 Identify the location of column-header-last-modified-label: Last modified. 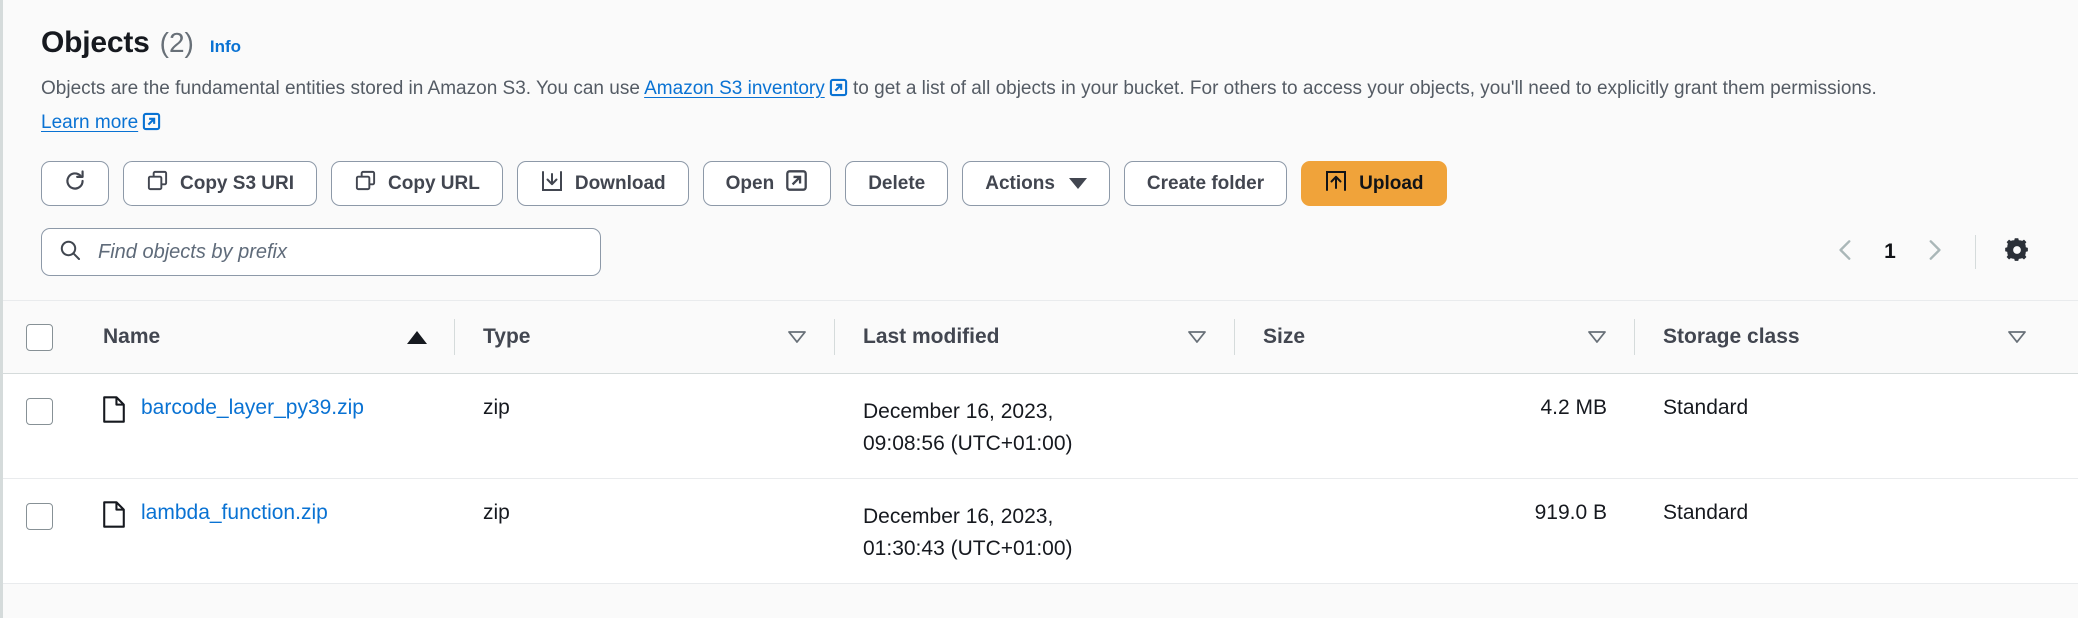
(931, 336).